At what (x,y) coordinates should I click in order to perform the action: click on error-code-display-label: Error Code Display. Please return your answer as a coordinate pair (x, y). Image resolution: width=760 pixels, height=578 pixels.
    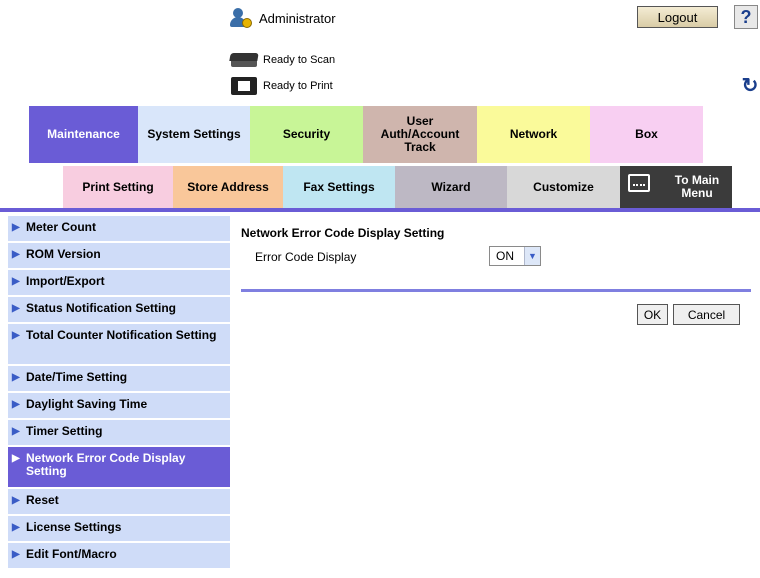
    Looking at the image, I should click on (306, 257).